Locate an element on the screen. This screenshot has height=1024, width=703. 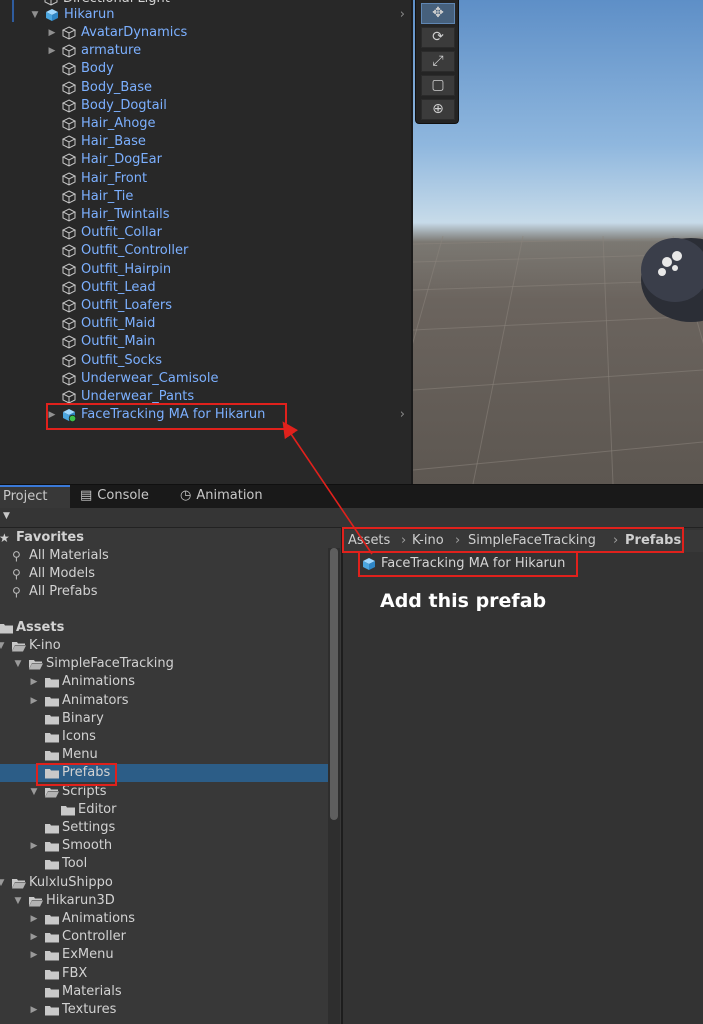
folder-item: Editor is located at coordinates (164, 810).